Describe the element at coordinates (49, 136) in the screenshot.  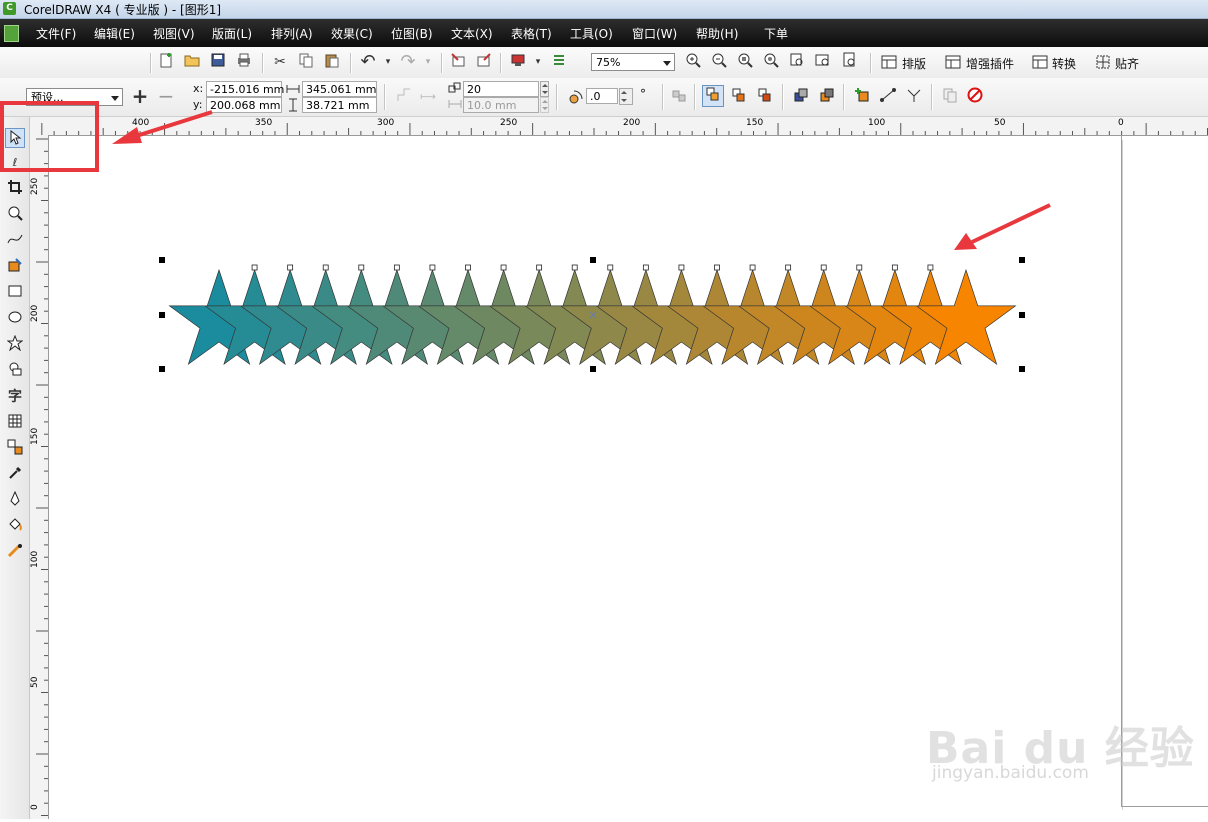
I see `annotation-highlight-box` at that location.